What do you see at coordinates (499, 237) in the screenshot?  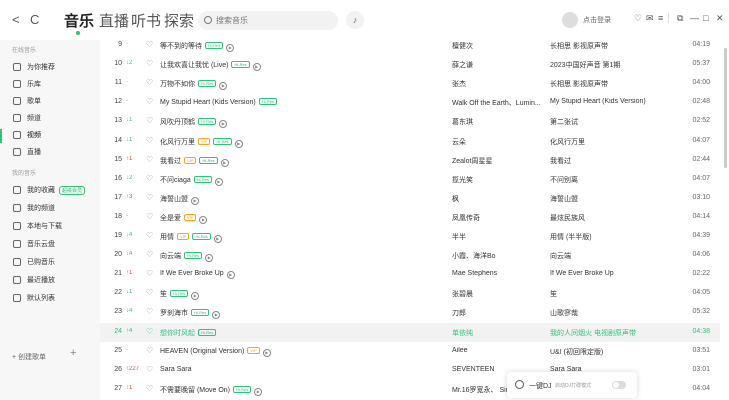 I see `song-artist: 半半` at bounding box center [499, 237].